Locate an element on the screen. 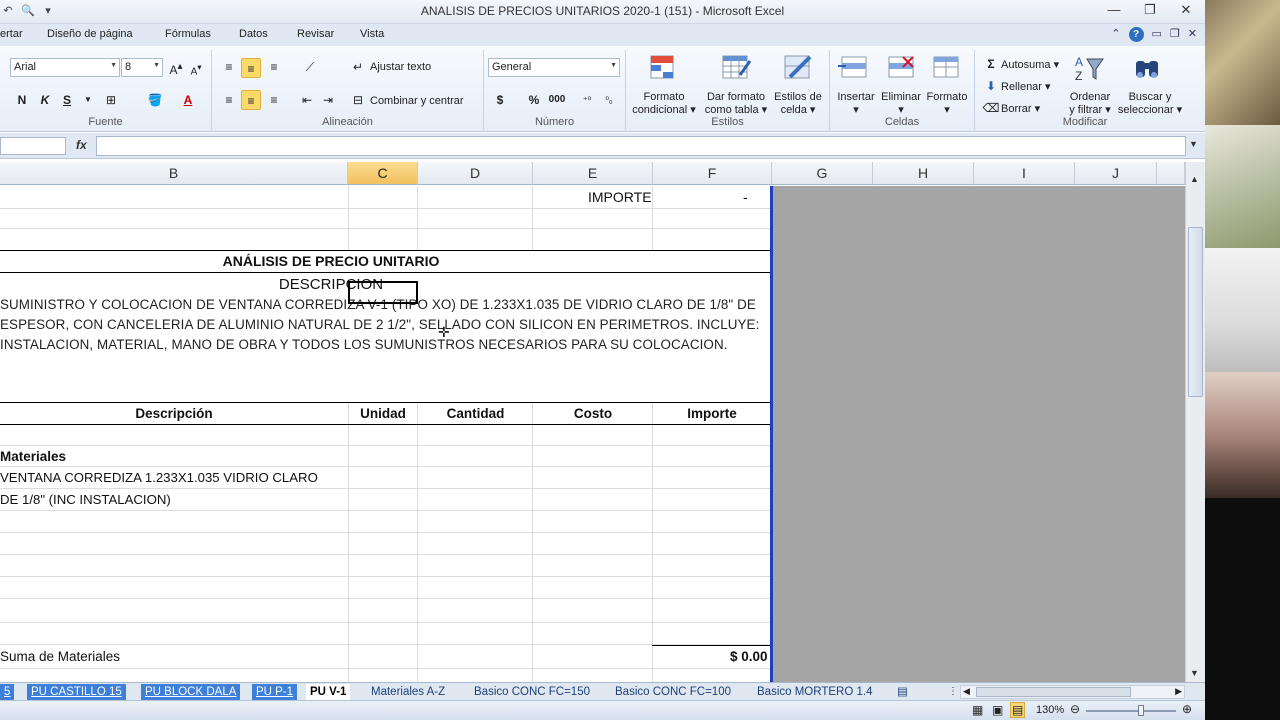 The height and width of the screenshot is (720, 1280). wrap-text-icon: ↵ is located at coordinates (358, 67).